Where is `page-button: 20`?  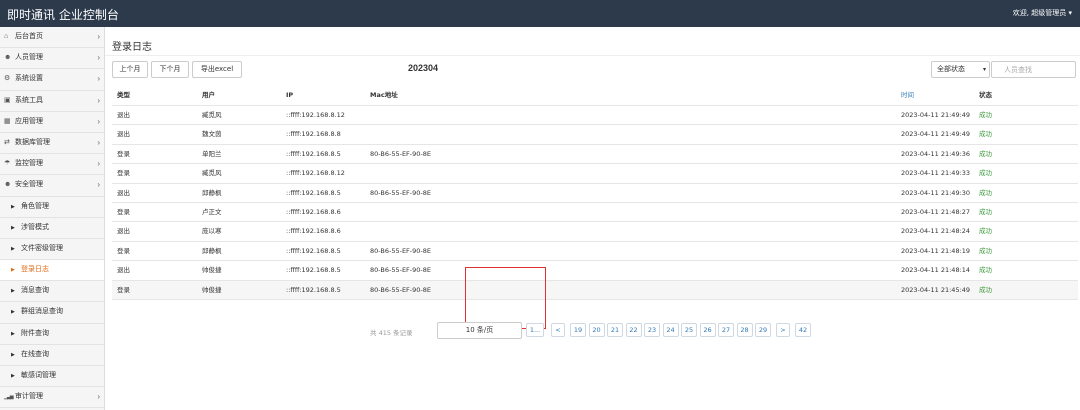 page-button: 20 is located at coordinates (596, 330).